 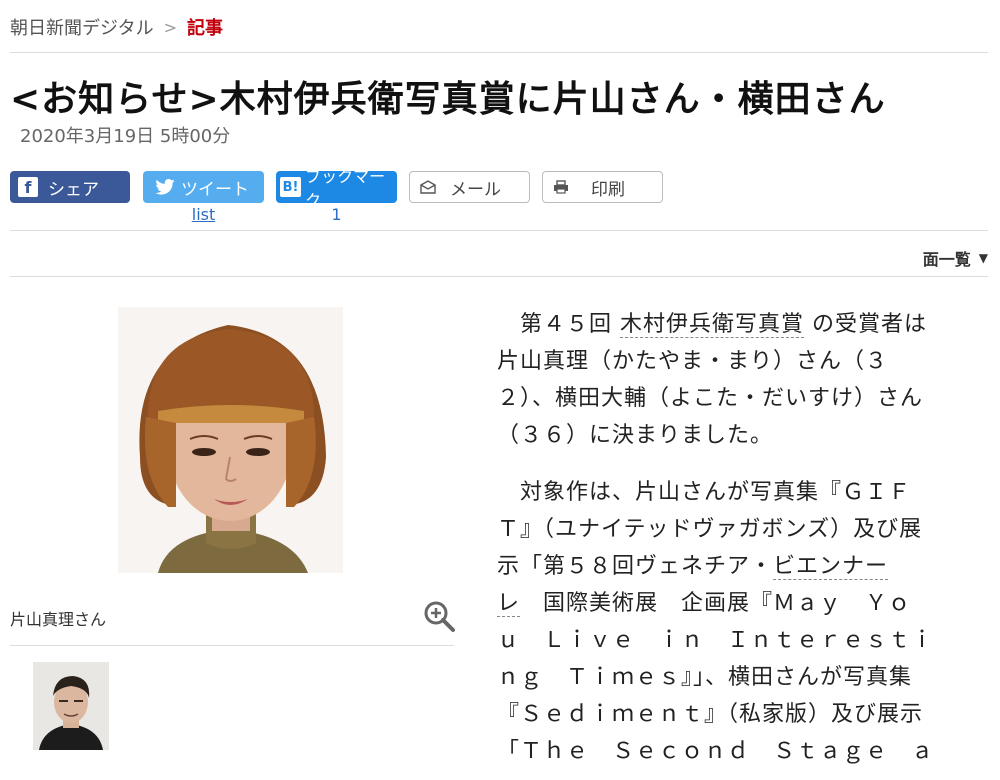 I want to click on hatena-bookmark-button: B! ブックマーク, so click(x=336, y=188).